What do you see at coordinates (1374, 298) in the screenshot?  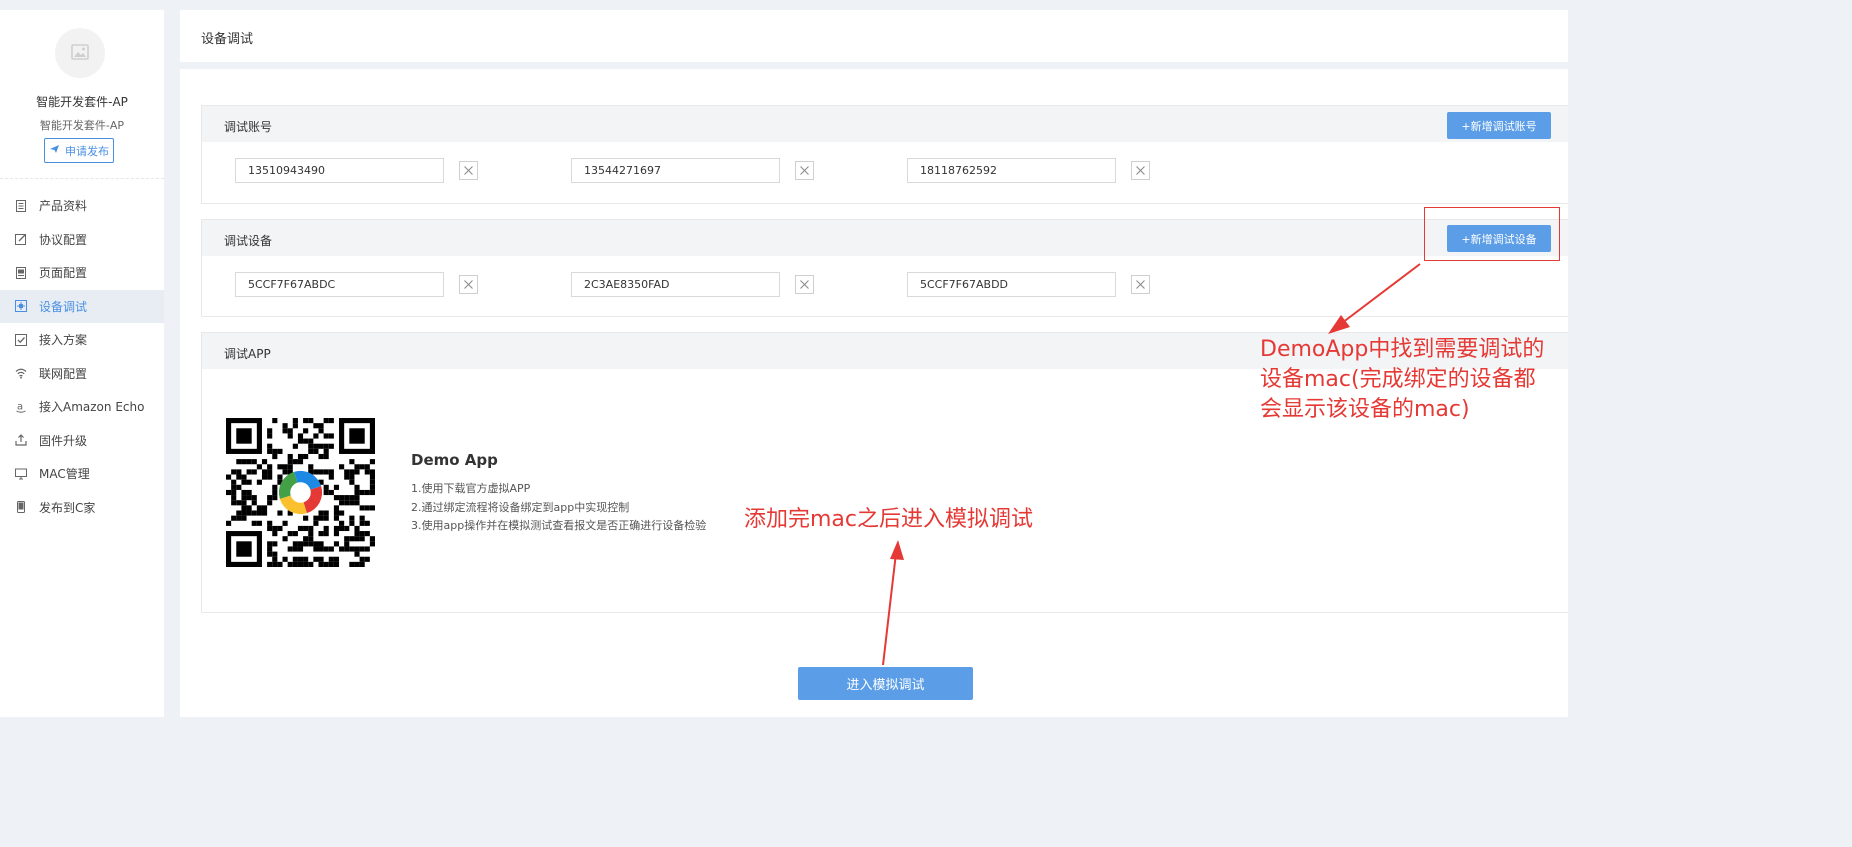 I see `arrow-to-add-device` at bounding box center [1374, 298].